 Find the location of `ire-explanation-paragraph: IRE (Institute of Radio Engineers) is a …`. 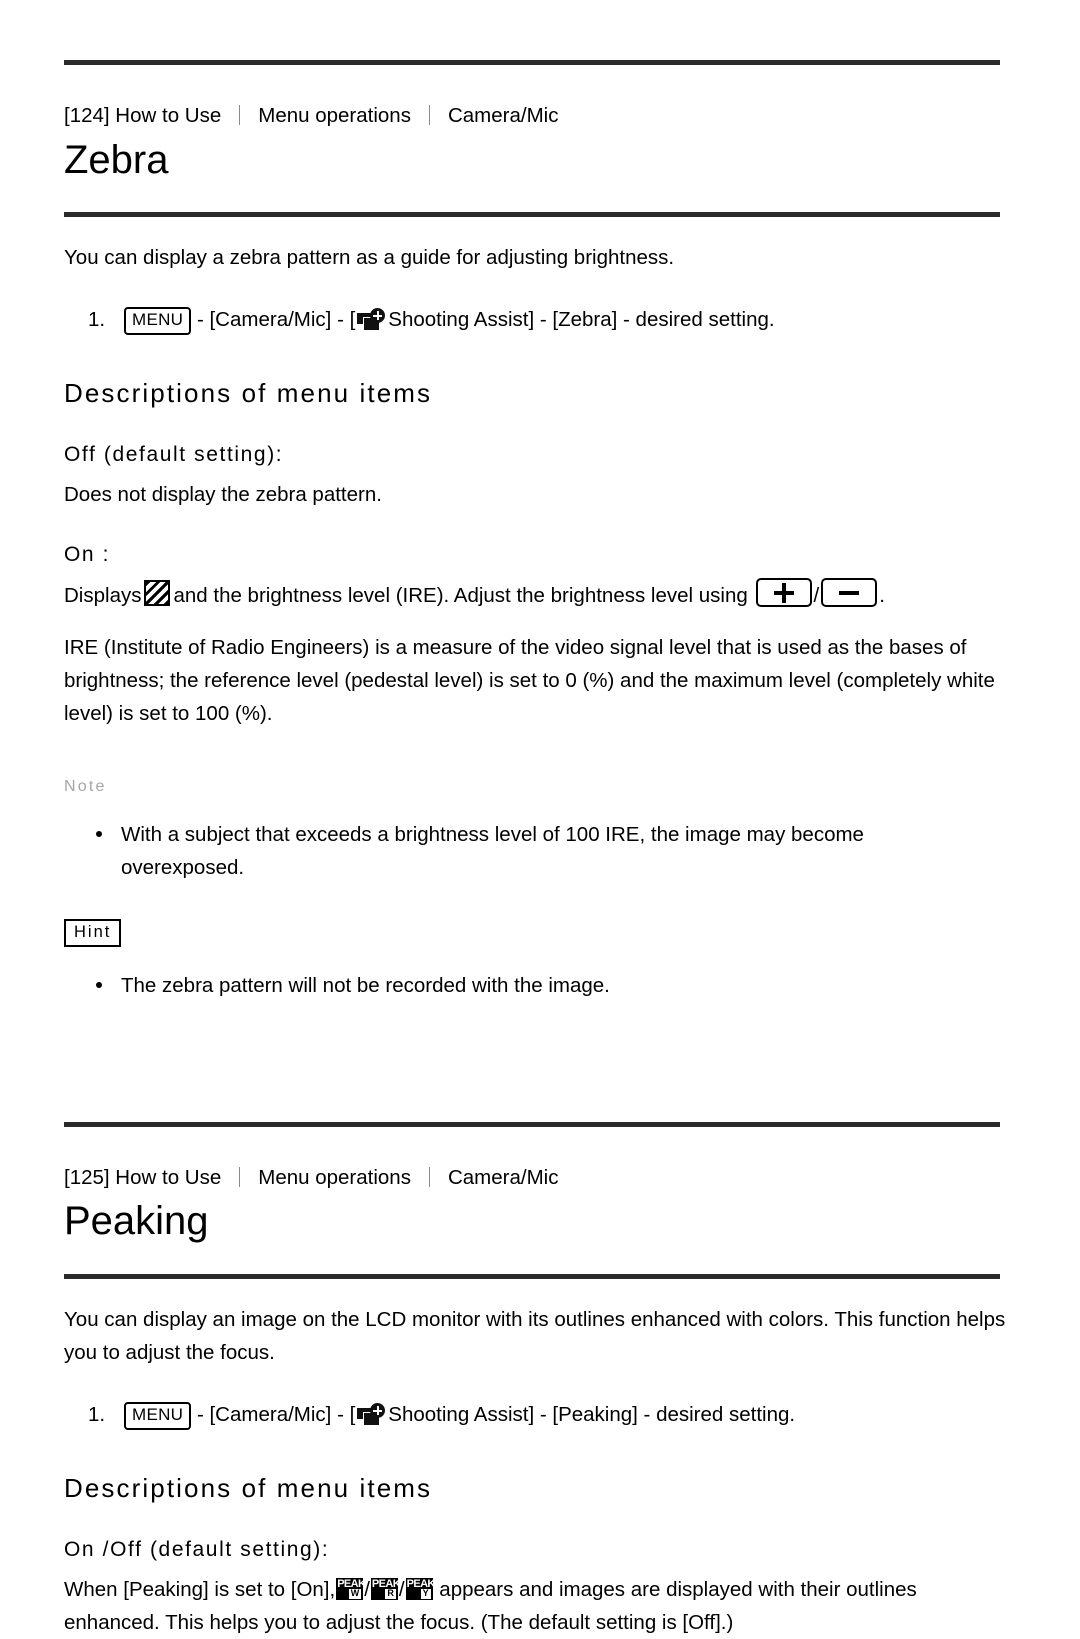

ire-explanation-paragraph: IRE (Institute of Radio Engineers) is a … is located at coordinates (529, 680).